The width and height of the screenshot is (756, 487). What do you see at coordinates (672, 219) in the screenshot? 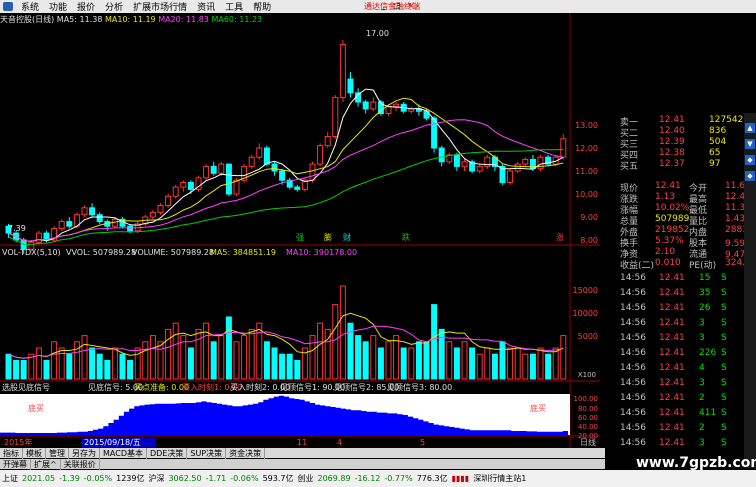
I see `stat-value: 507989` at bounding box center [672, 219].